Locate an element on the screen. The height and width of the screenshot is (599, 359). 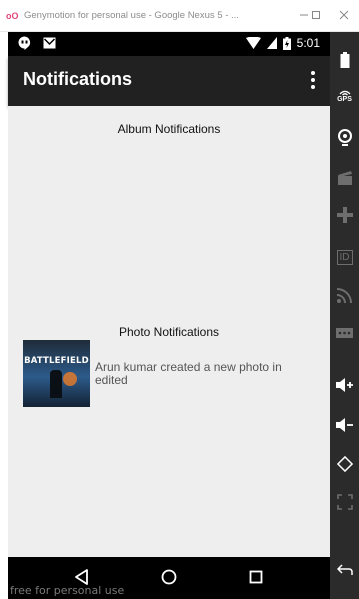
id-label: ID is located at coordinates (344, 257).